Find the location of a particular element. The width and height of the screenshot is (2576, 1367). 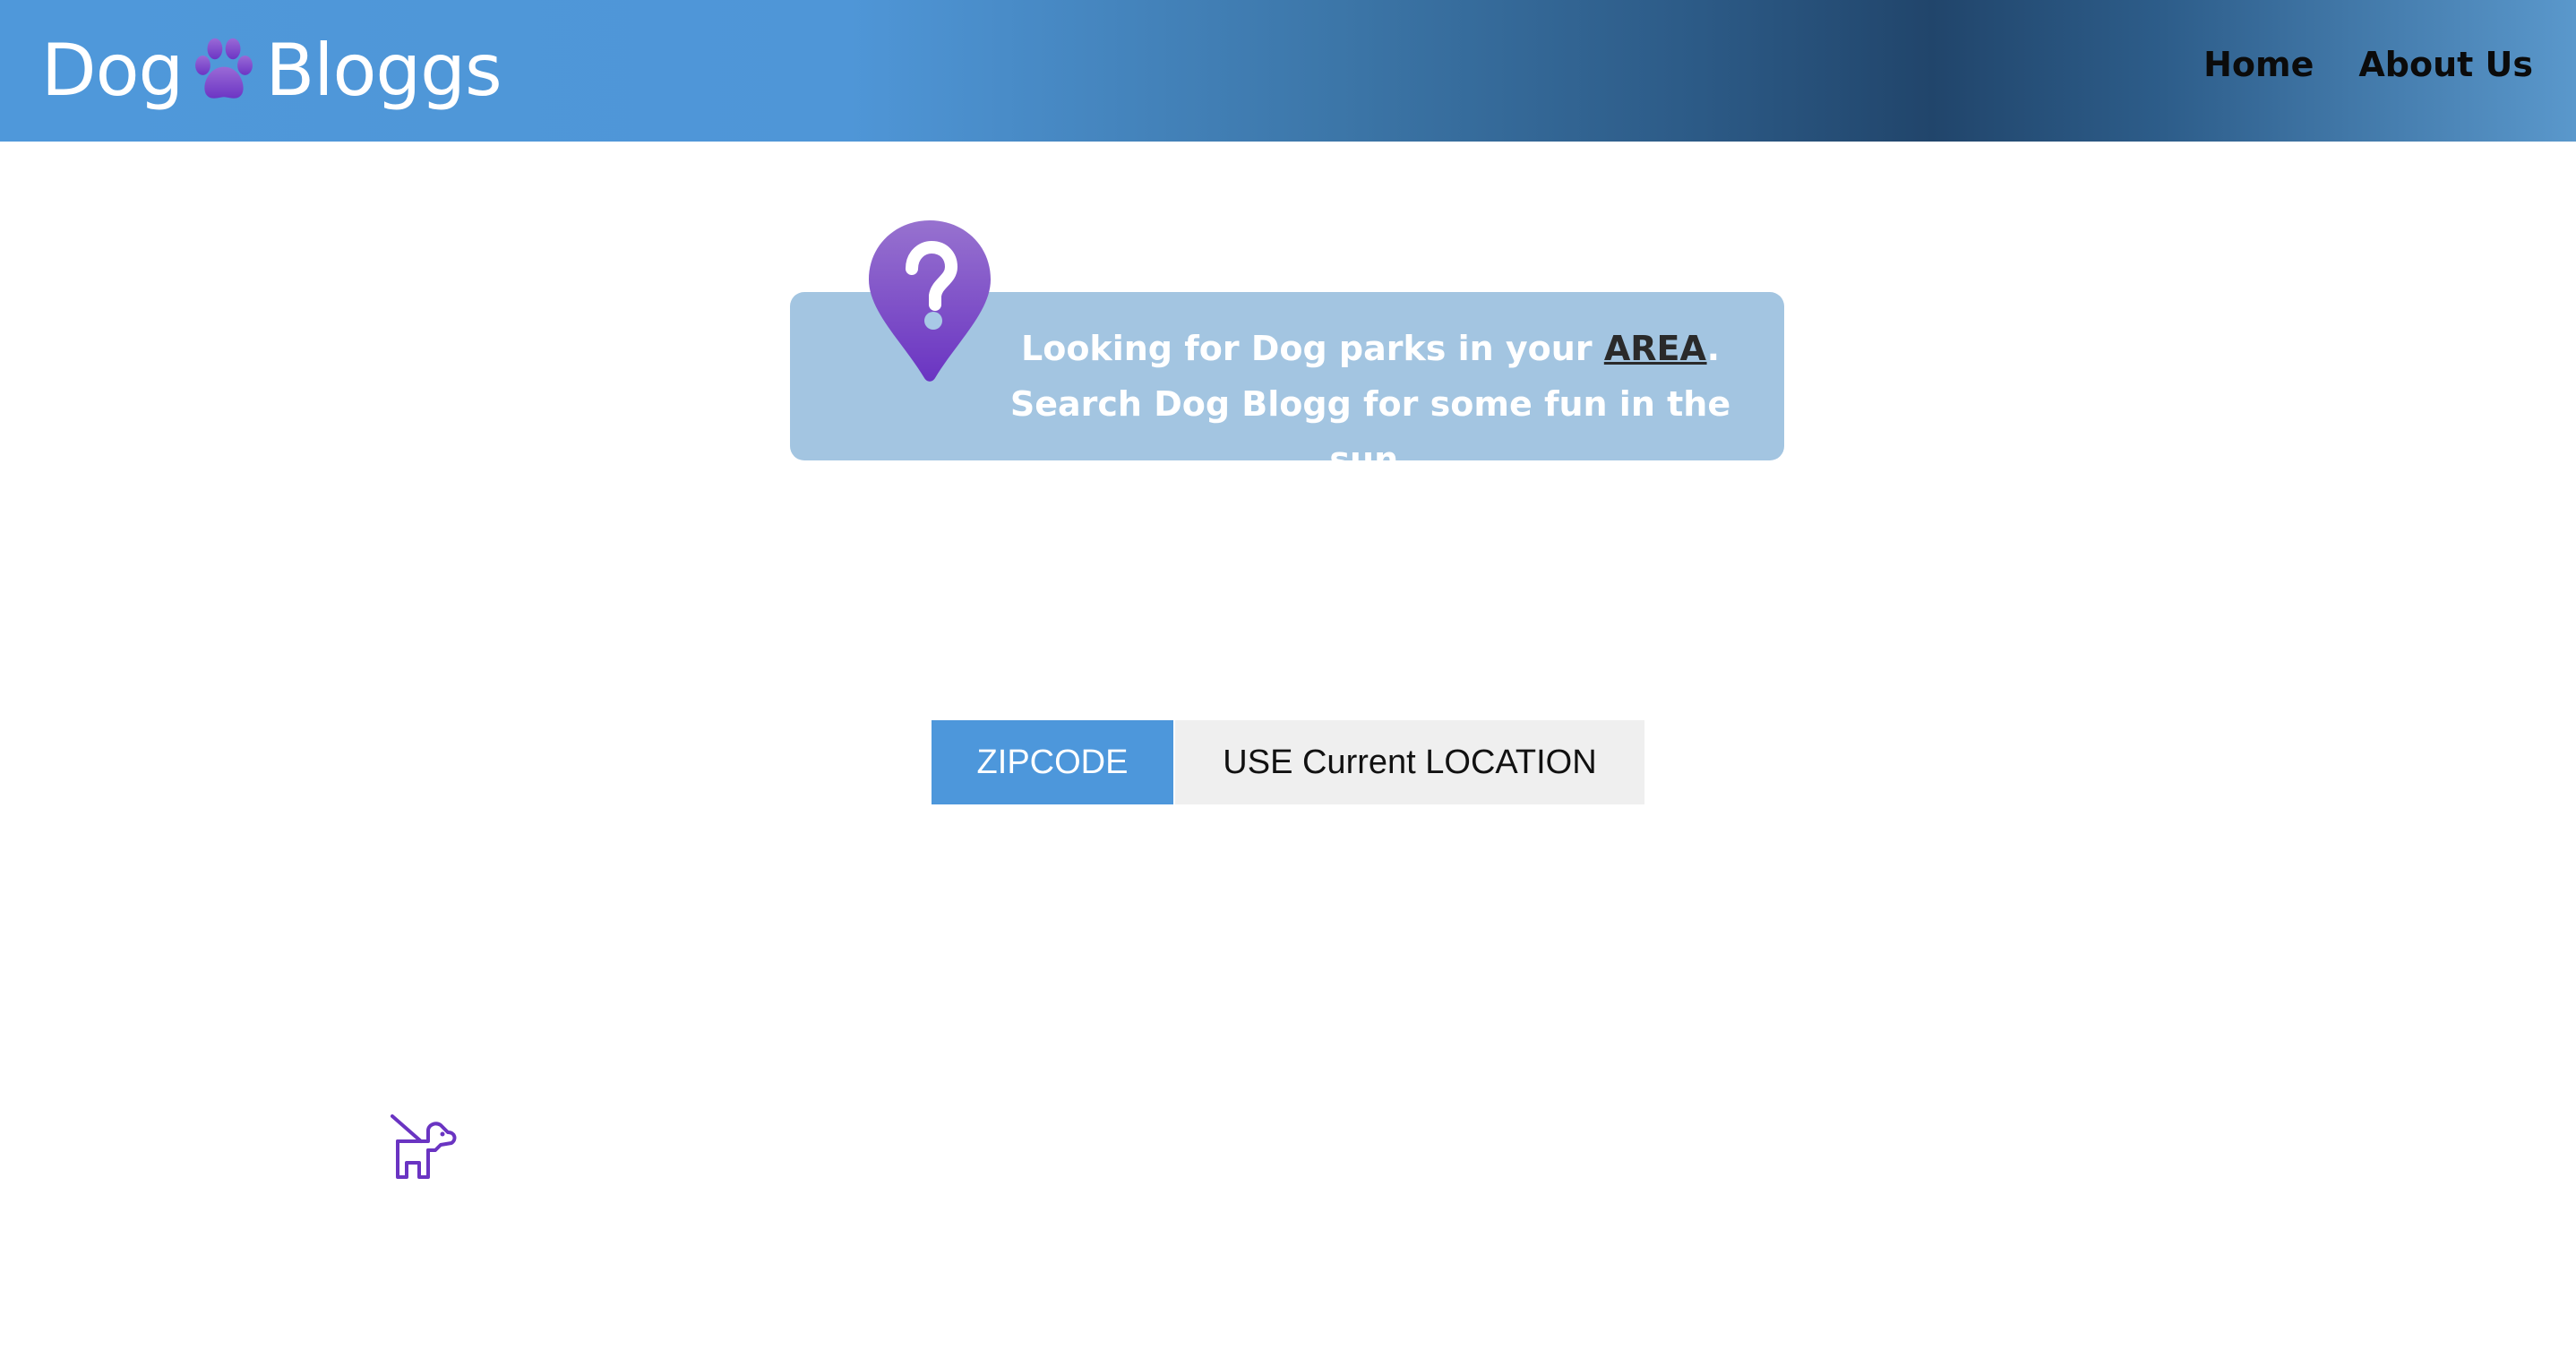

main-nav: Home About Us is located at coordinates (2368, 64).